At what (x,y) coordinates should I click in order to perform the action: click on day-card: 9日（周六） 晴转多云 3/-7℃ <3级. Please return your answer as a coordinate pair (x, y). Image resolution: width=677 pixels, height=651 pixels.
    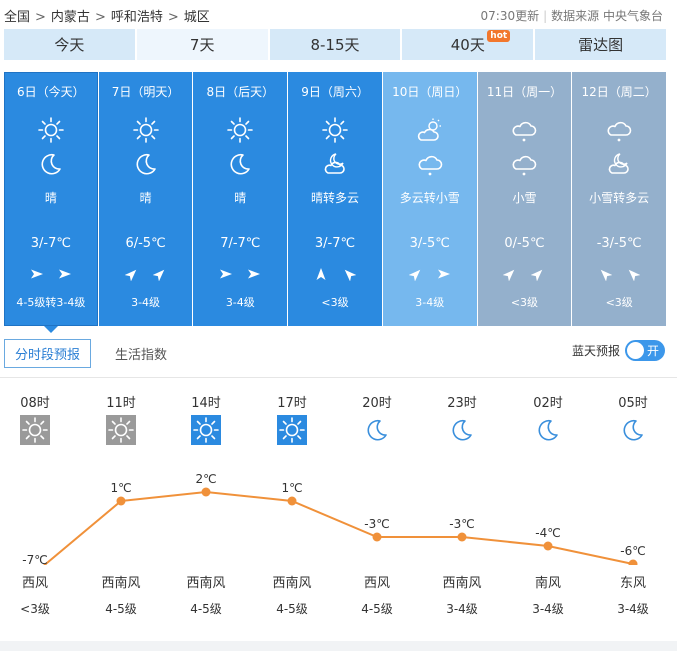
    Looking at the image, I should click on (335, 199).